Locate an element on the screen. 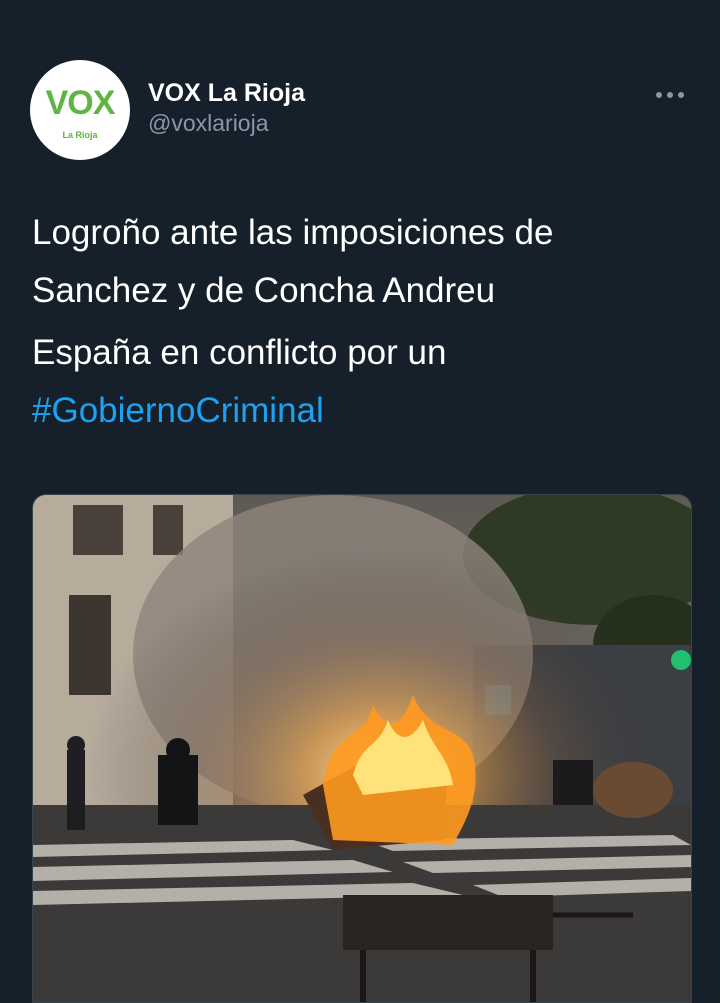 The image size is (720, 1003). tweet-header: VOX La Rioja VOX La Rioja @voxlarioja is located at coordinates (360, 110).